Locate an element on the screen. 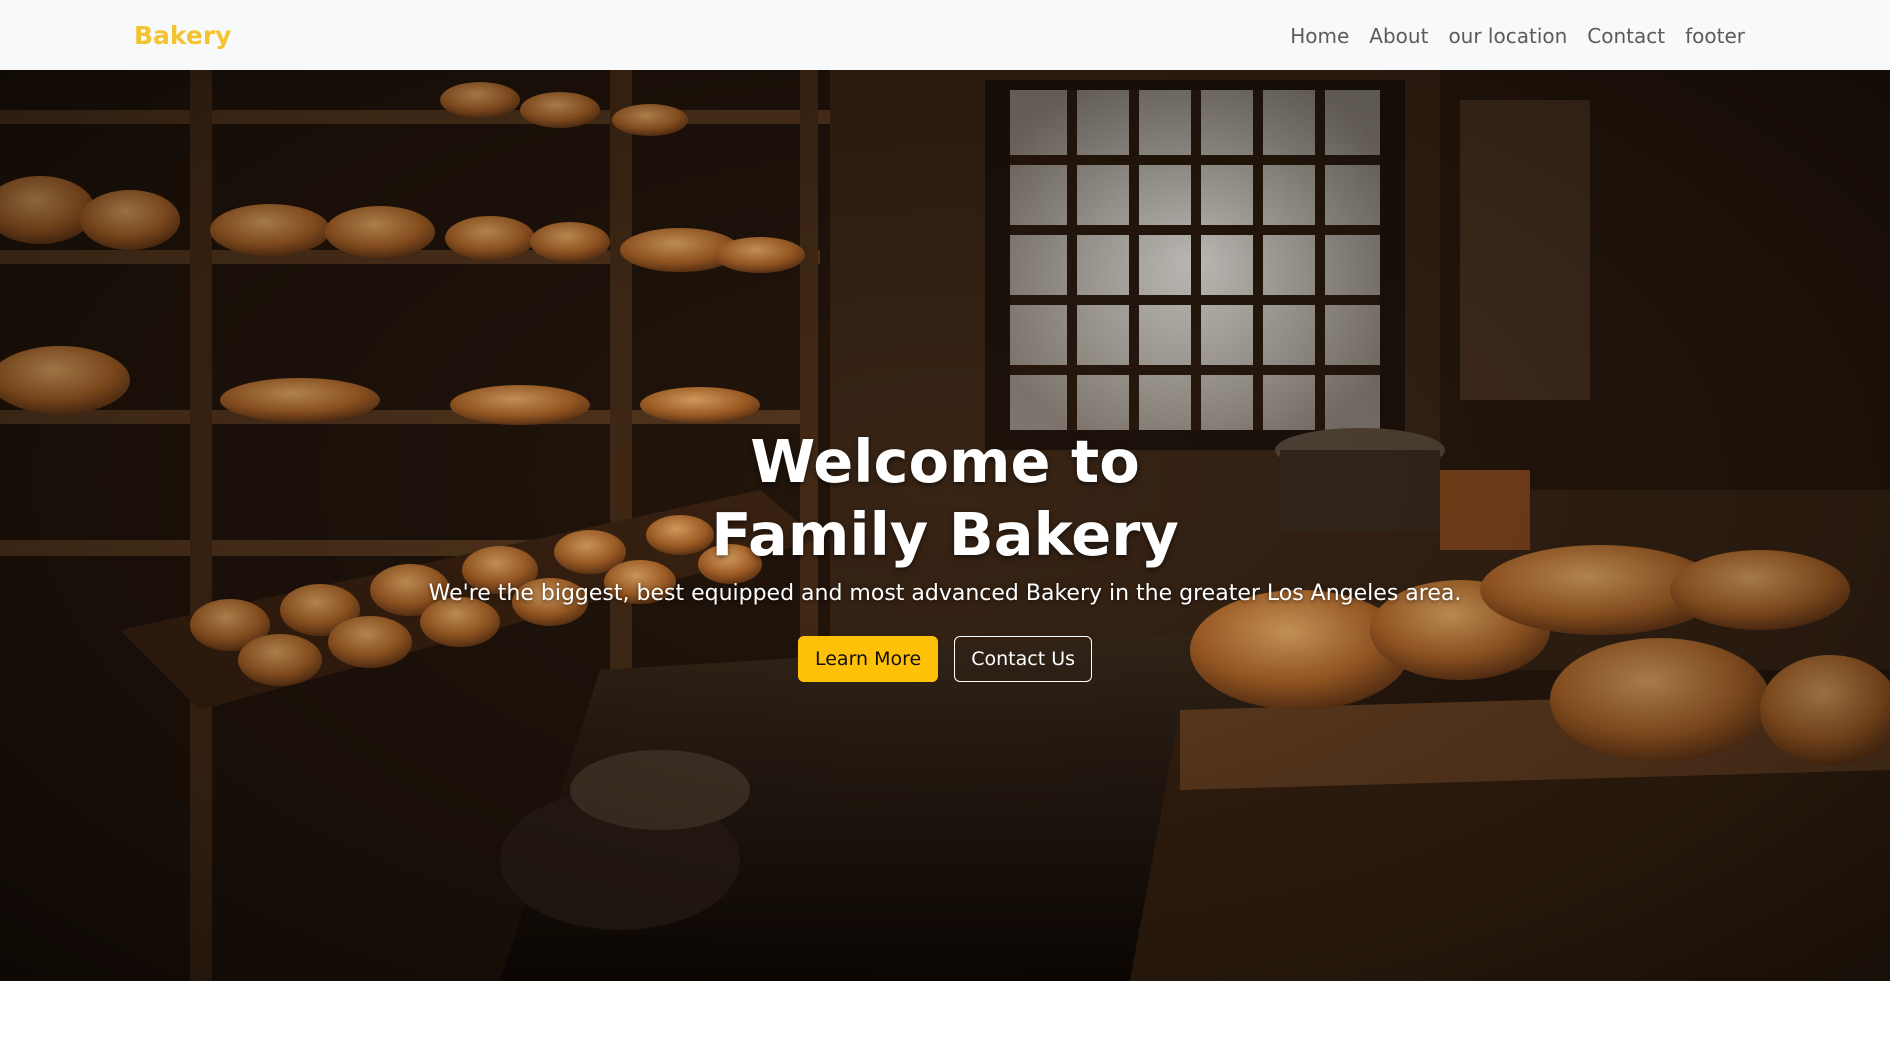  hero-title-line1: Welcome to is located at coordinates (945, 461).